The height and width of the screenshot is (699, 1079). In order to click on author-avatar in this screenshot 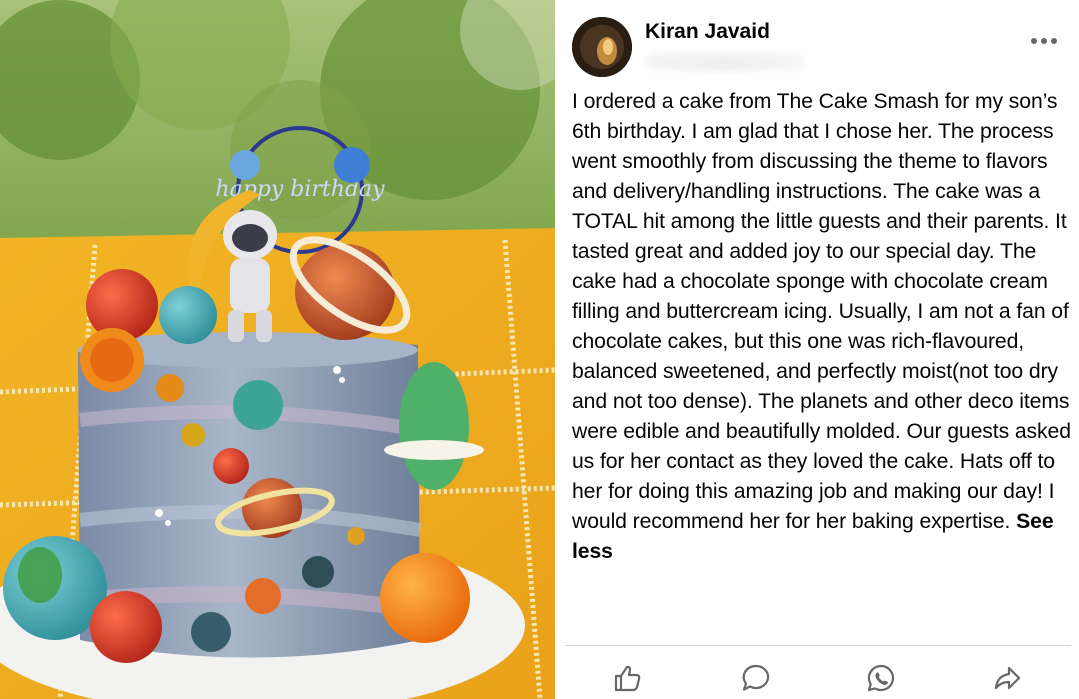, I will do `click(602, 47)`.